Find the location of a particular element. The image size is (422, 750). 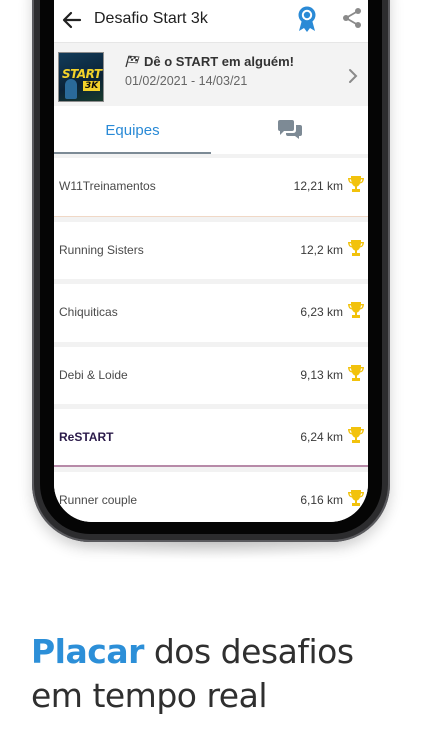

chat-bubbles-icon is located at coordinates (289, 129).